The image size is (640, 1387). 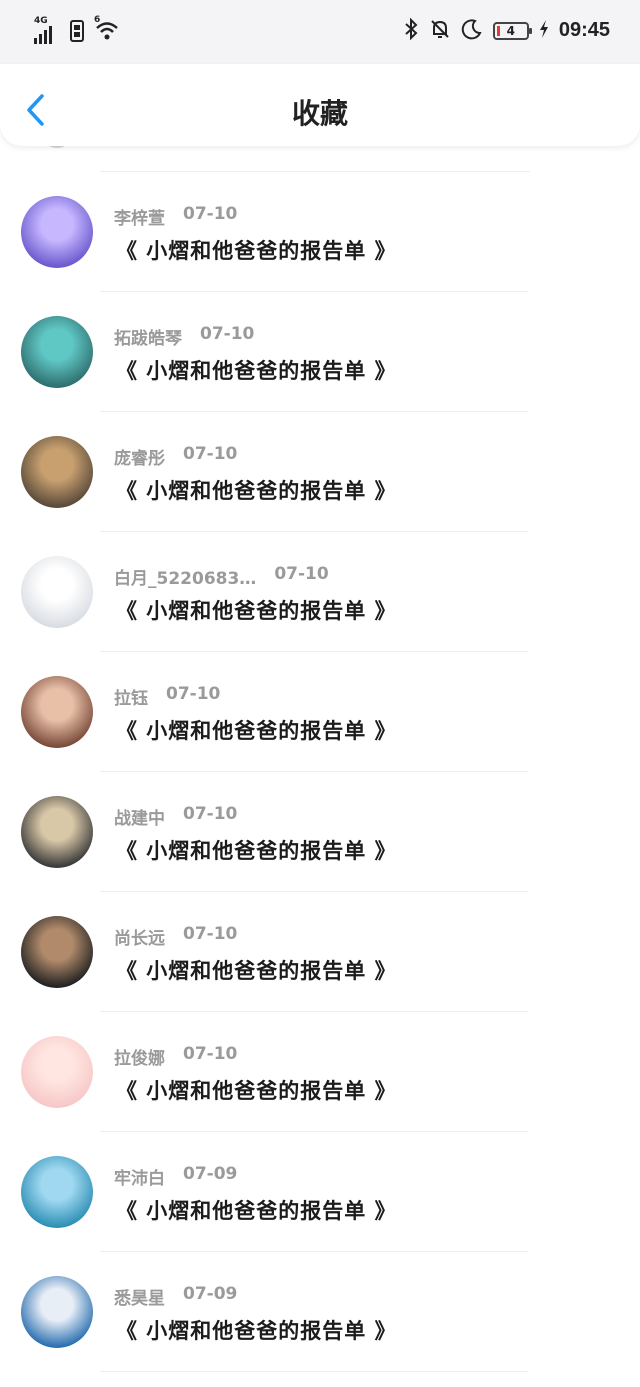 I want to click on battery-icon: 4, so click(x=512, y=30).